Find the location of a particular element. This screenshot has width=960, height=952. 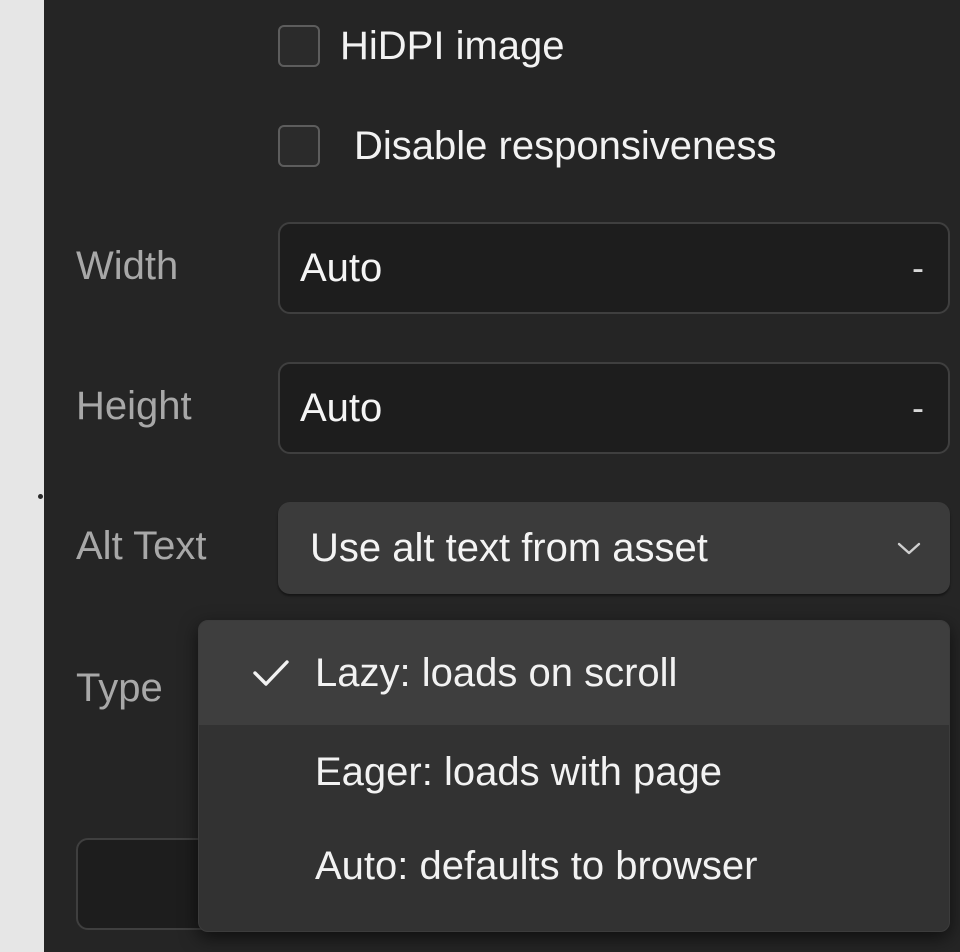

hidpi-option: HiDPI image is located at coordinates (421, 46).